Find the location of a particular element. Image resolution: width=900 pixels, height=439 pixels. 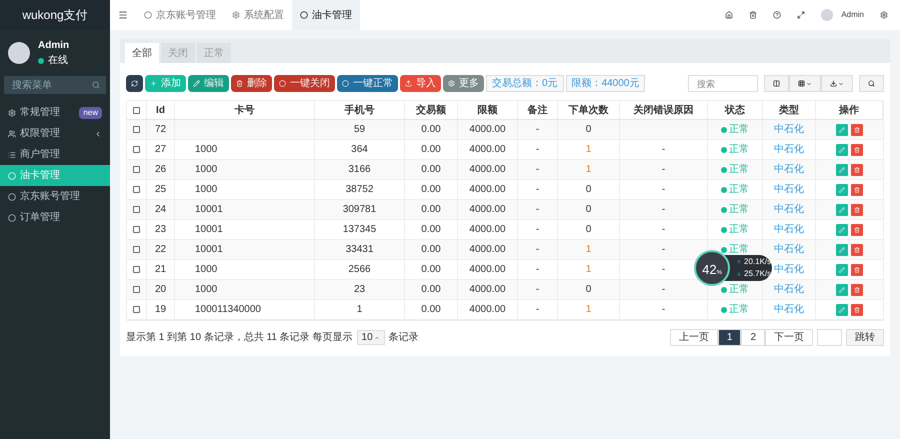

trash-icon is located at coordinates (753, 15).